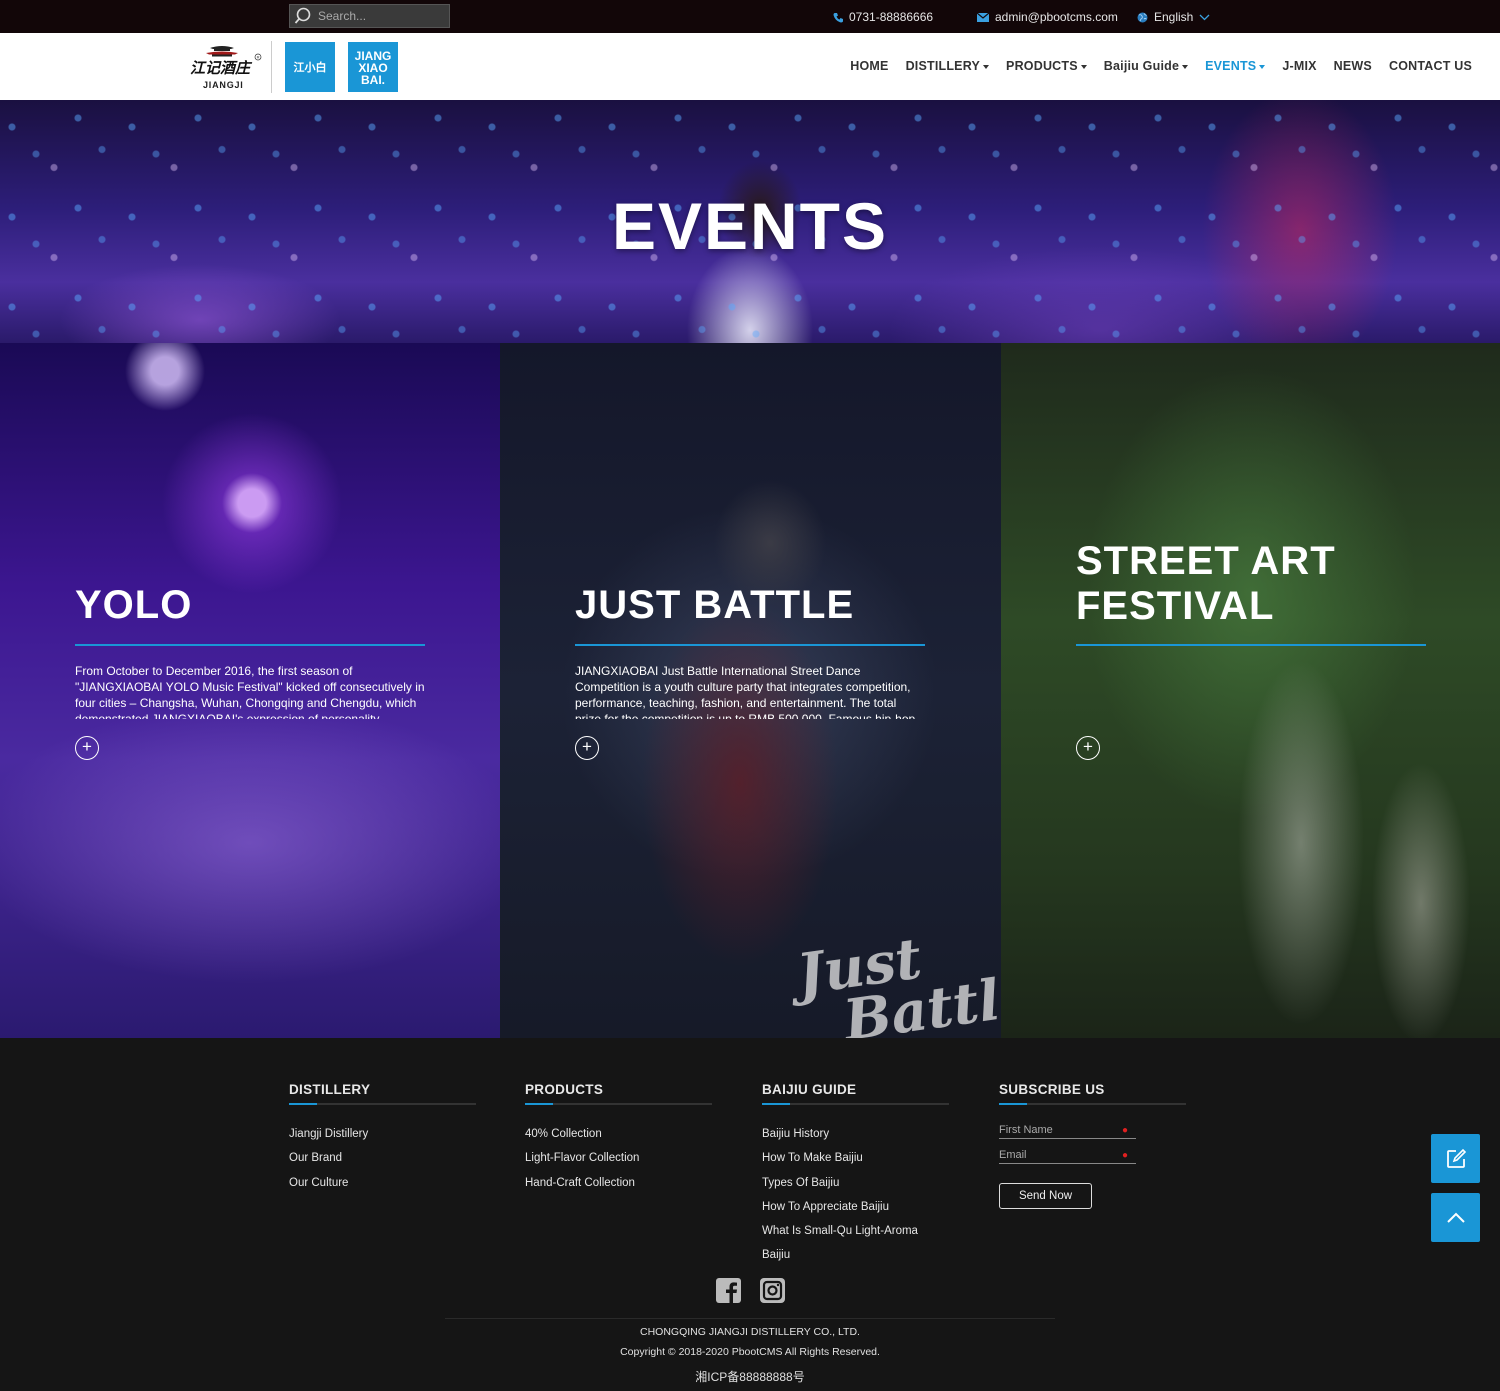 The image size is (1500, 1391). I want to click on back-to-top-button, so click(1455, 1217).